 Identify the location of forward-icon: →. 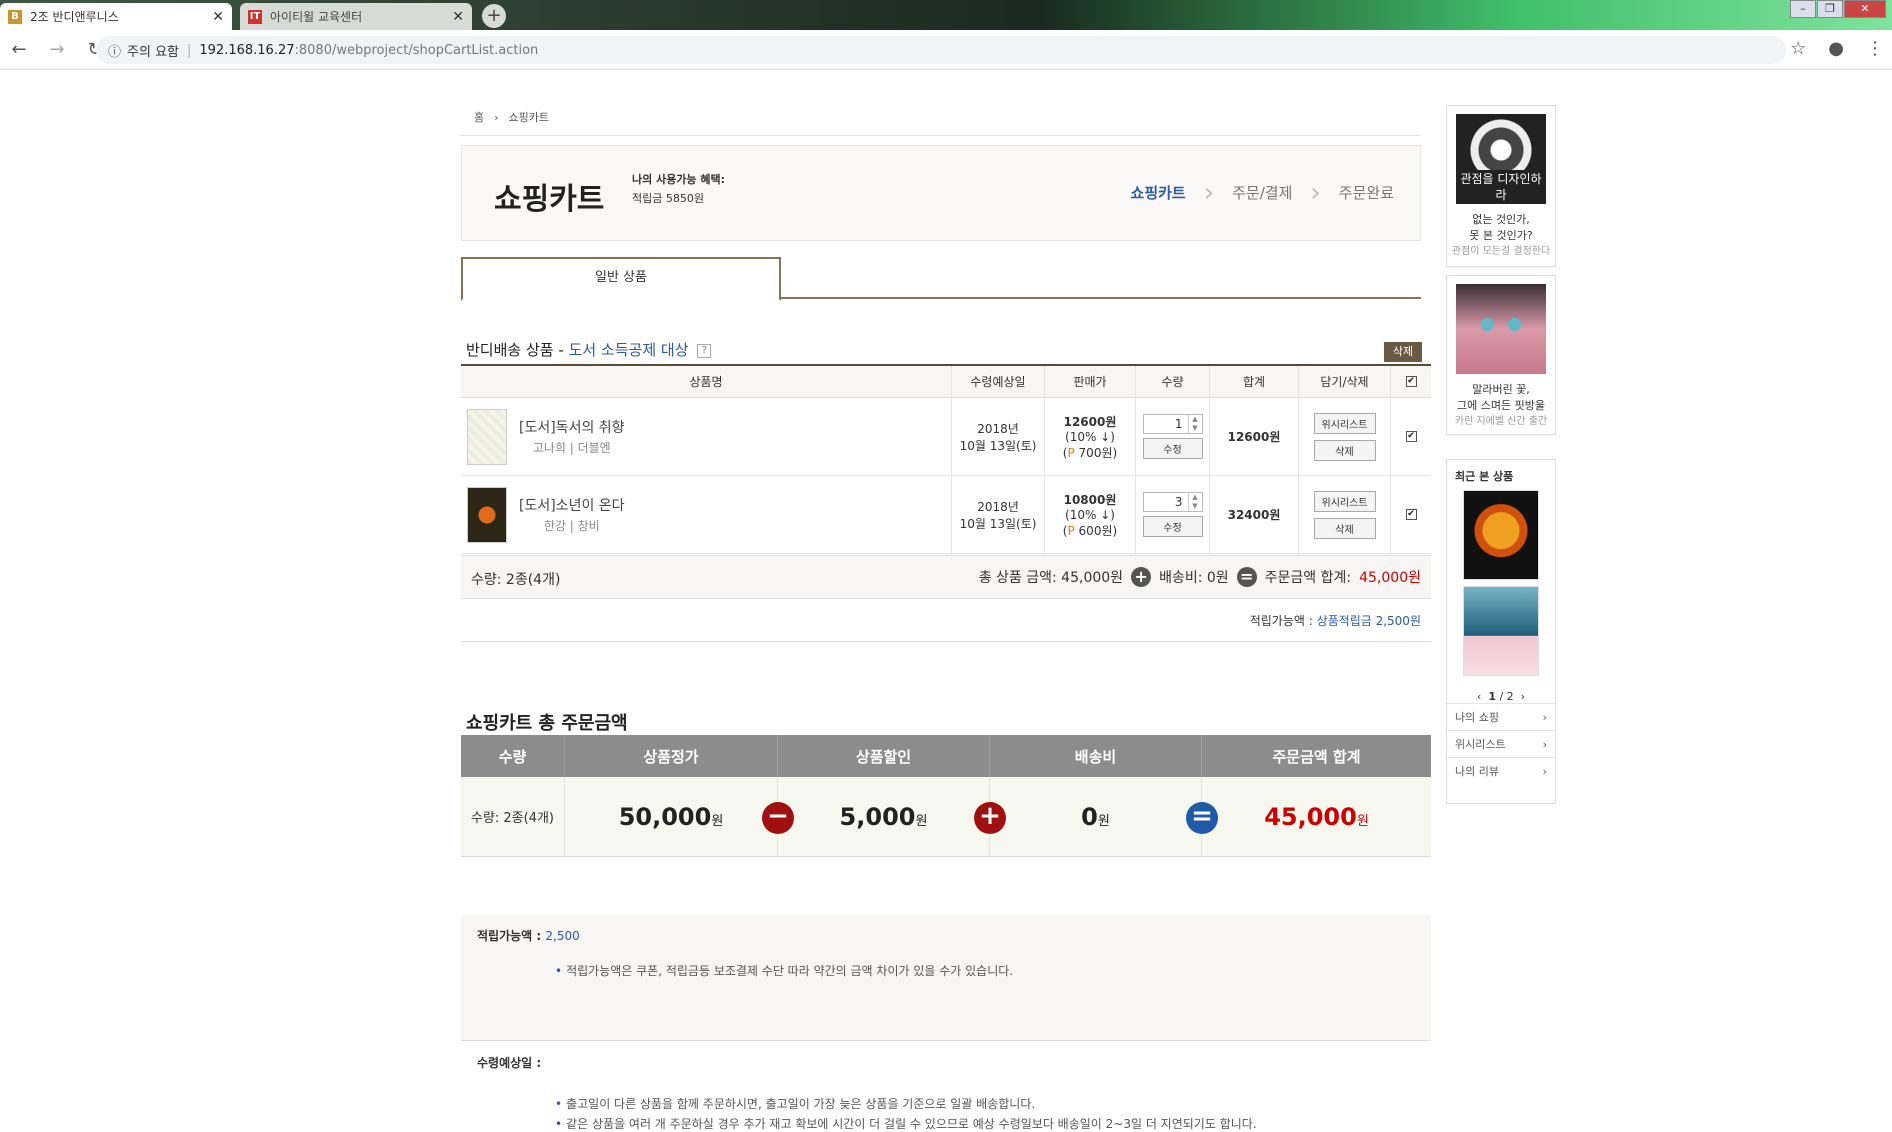
(57, 49).